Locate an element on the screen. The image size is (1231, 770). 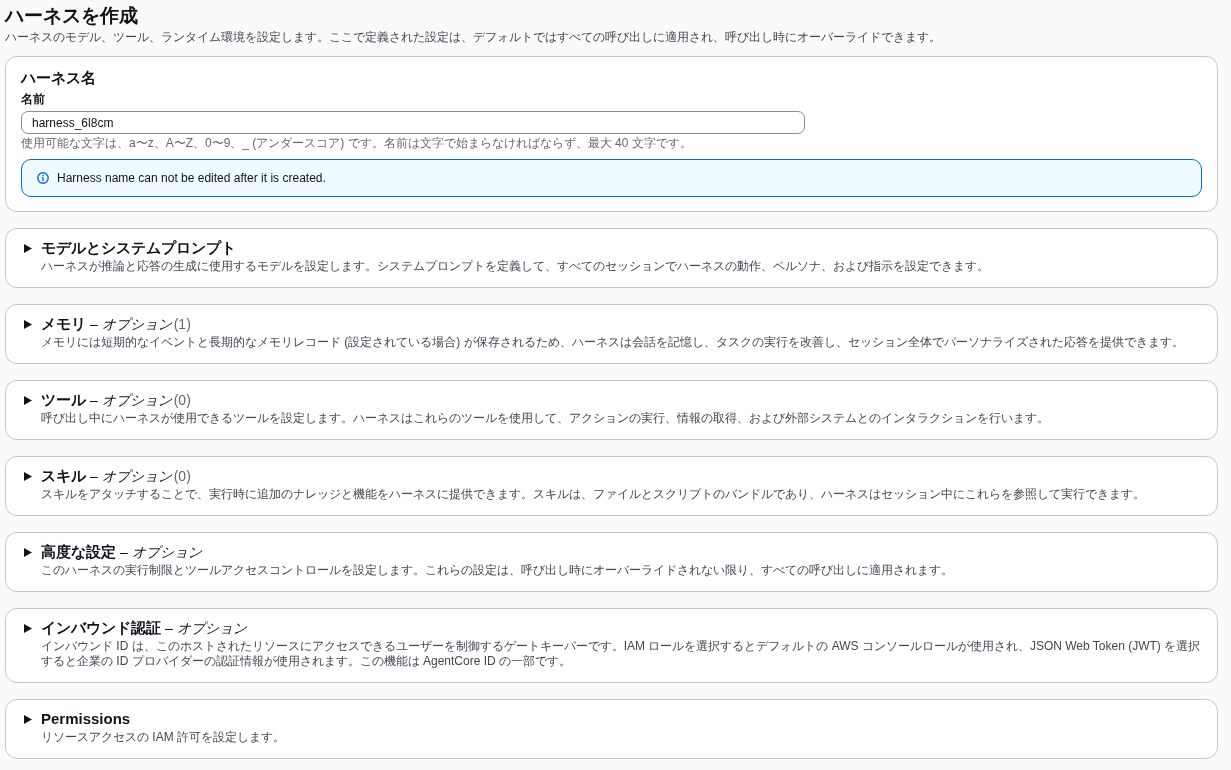
section-description: メモリには短期的なイベントと長期的なメモリレコード (設定されている場合) が保存されるため、ハーネスは会話を記憶し、タスクの実行を改善し、セッション全体でパーソナライズされた応答を提供できます。 is located at coordinates (613, 342).